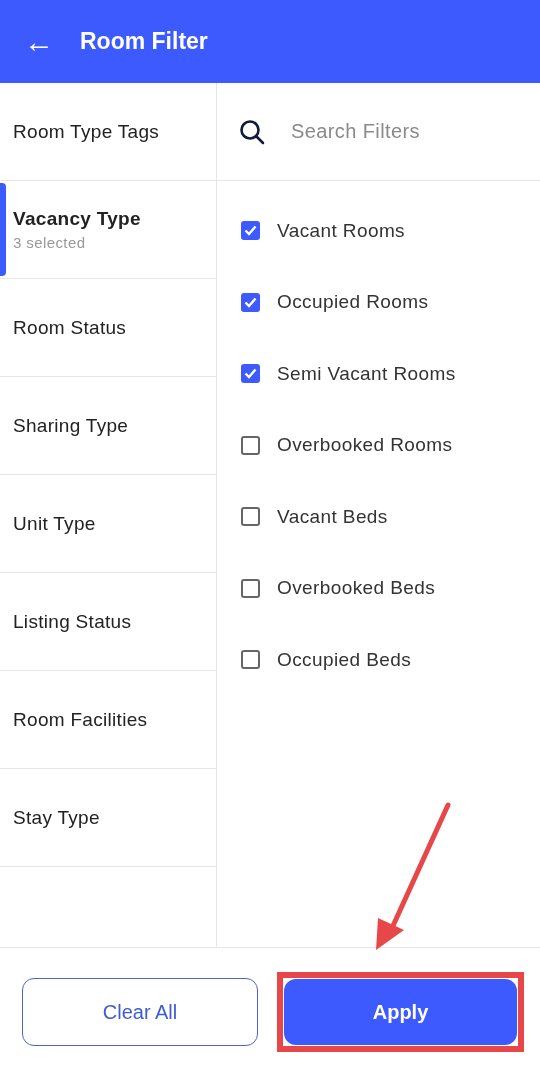  I want to click on category-label: Listing Status, so click(73, 621).